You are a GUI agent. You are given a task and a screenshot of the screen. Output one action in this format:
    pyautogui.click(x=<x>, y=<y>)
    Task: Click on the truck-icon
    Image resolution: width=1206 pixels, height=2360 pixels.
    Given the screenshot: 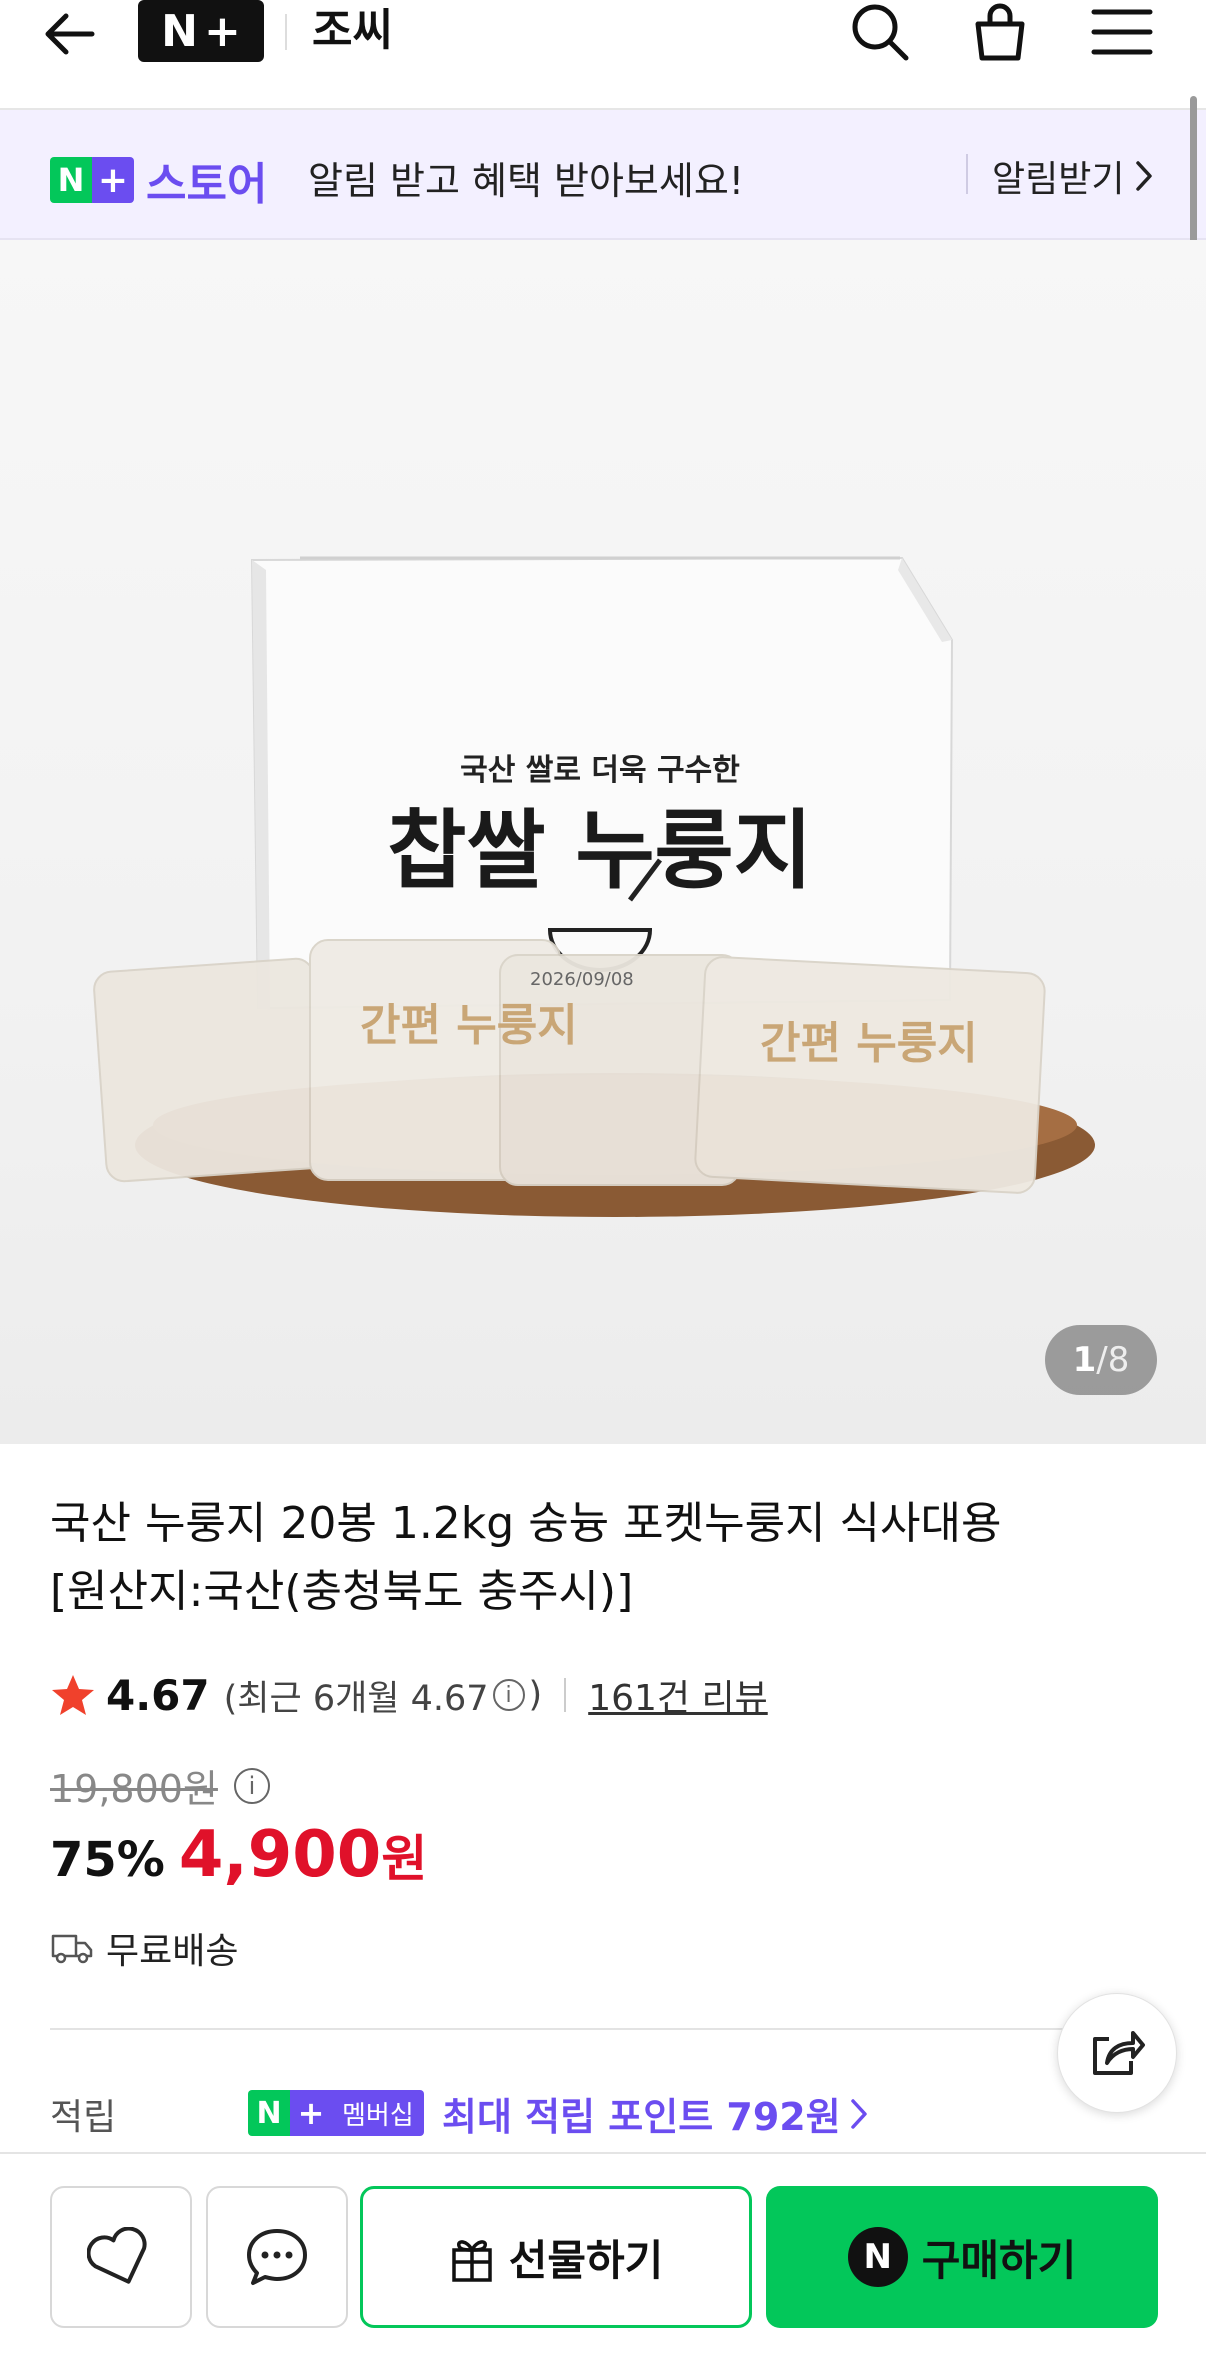 What is the action you would take?
    pyautogui.click(x=72, y=1949)
    